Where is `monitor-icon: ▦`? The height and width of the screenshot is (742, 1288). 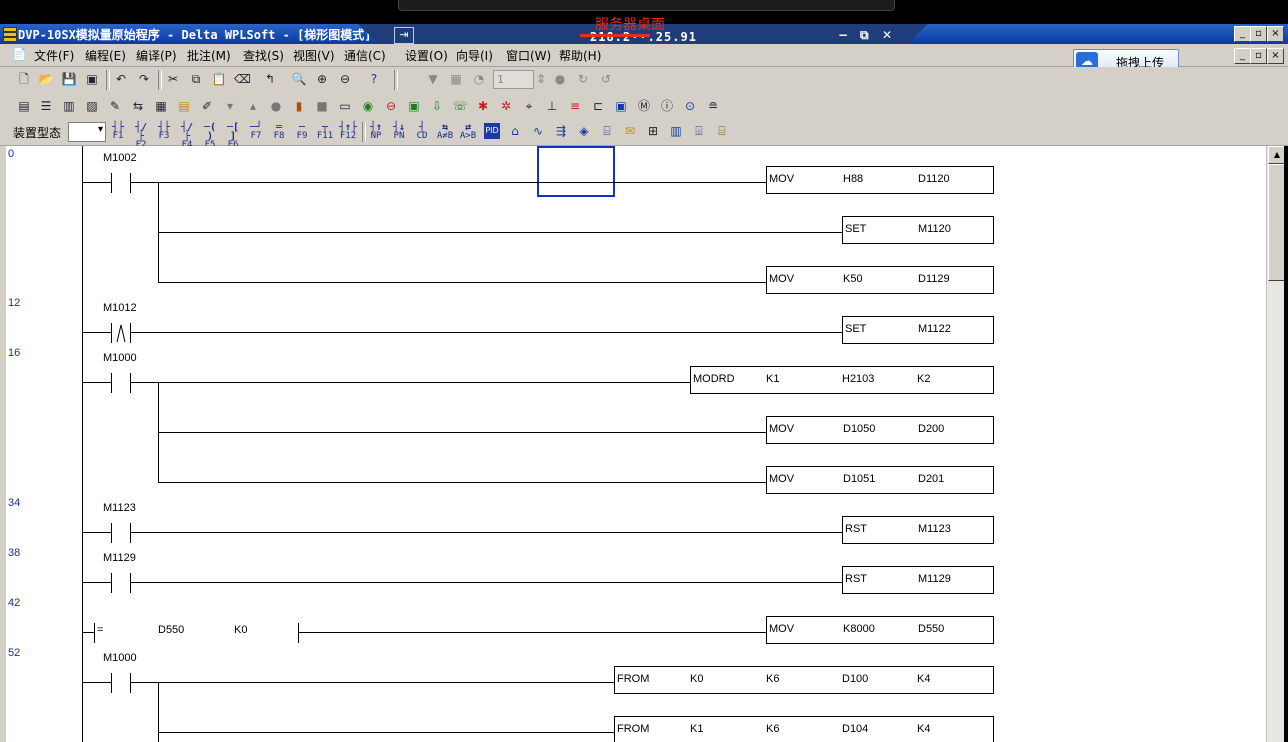 monitor-icon: ▦ is located at coordinates (456, 79).